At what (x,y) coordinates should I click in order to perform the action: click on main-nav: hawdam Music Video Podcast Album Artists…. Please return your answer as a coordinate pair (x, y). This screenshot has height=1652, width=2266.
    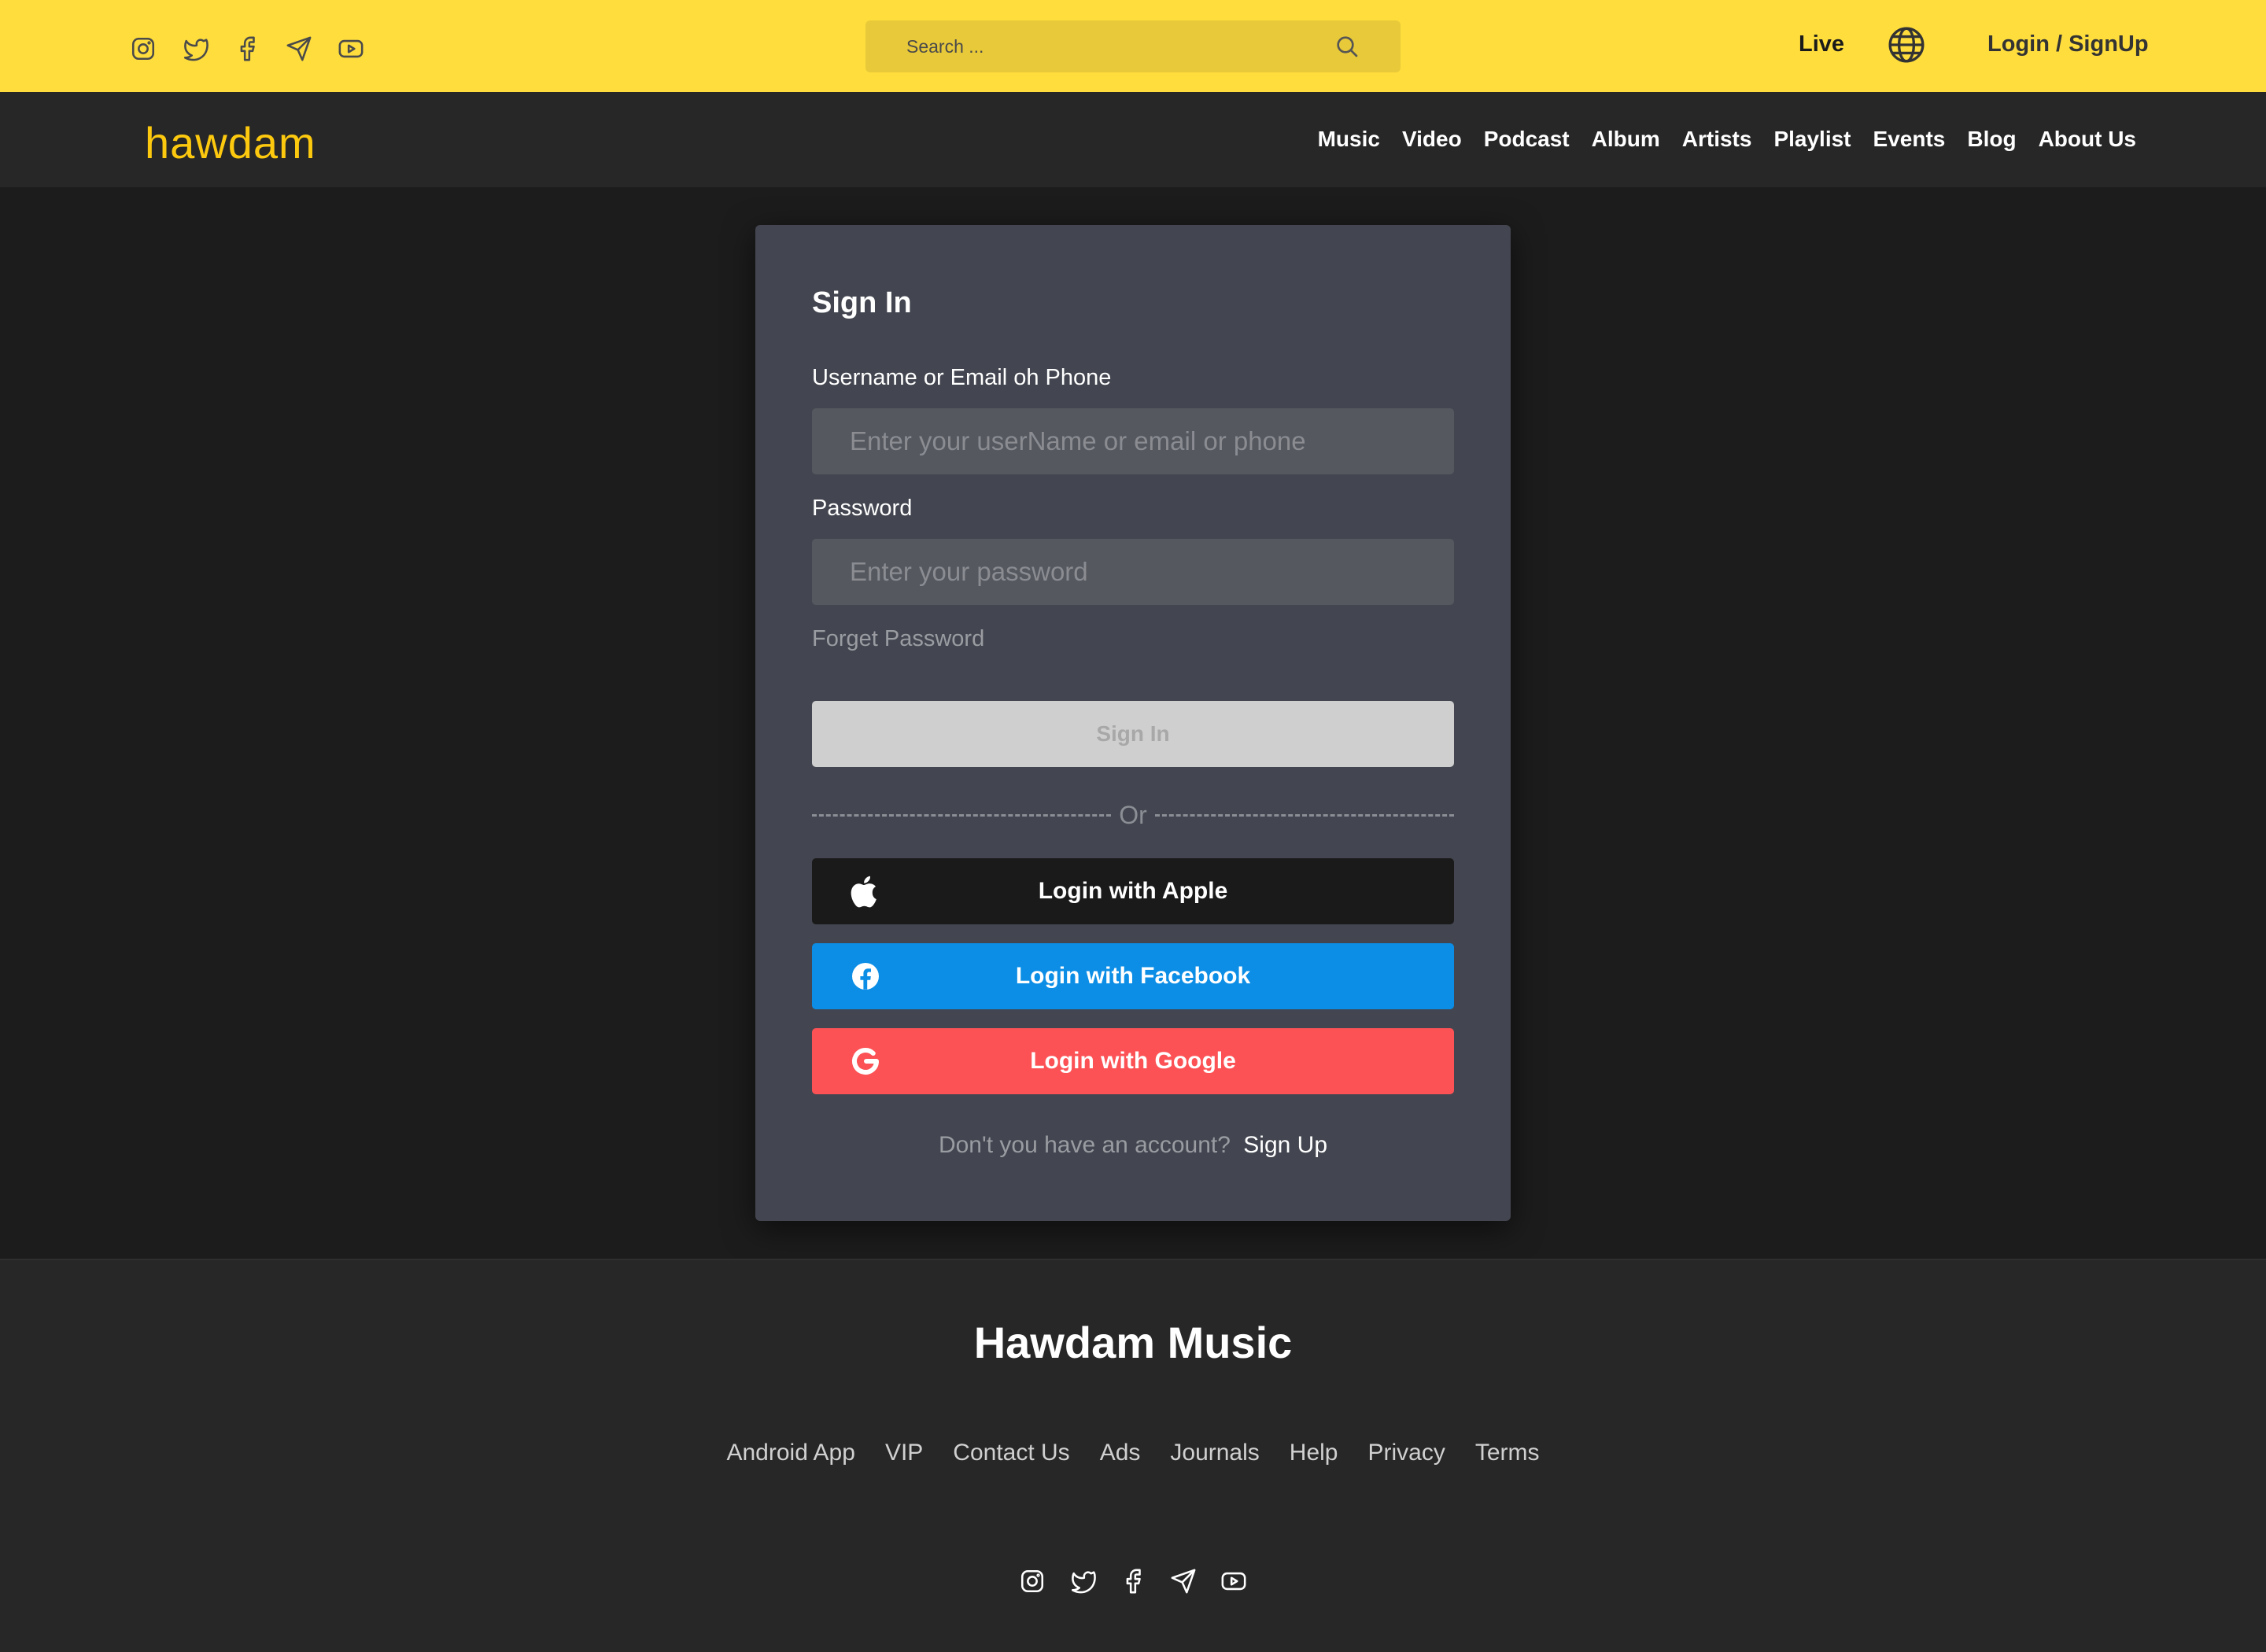
    Looking at the image, I should click on (1133, 139).